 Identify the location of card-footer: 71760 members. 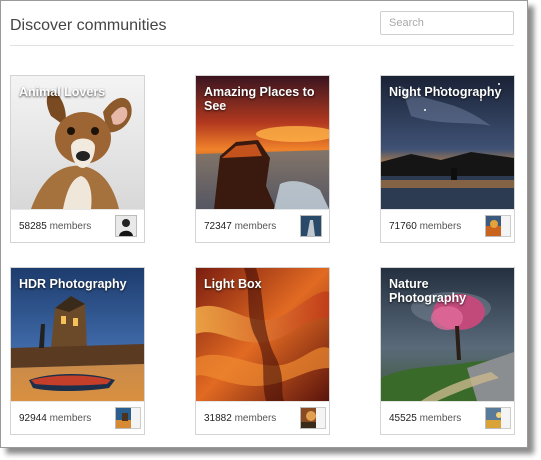
(447, 225).